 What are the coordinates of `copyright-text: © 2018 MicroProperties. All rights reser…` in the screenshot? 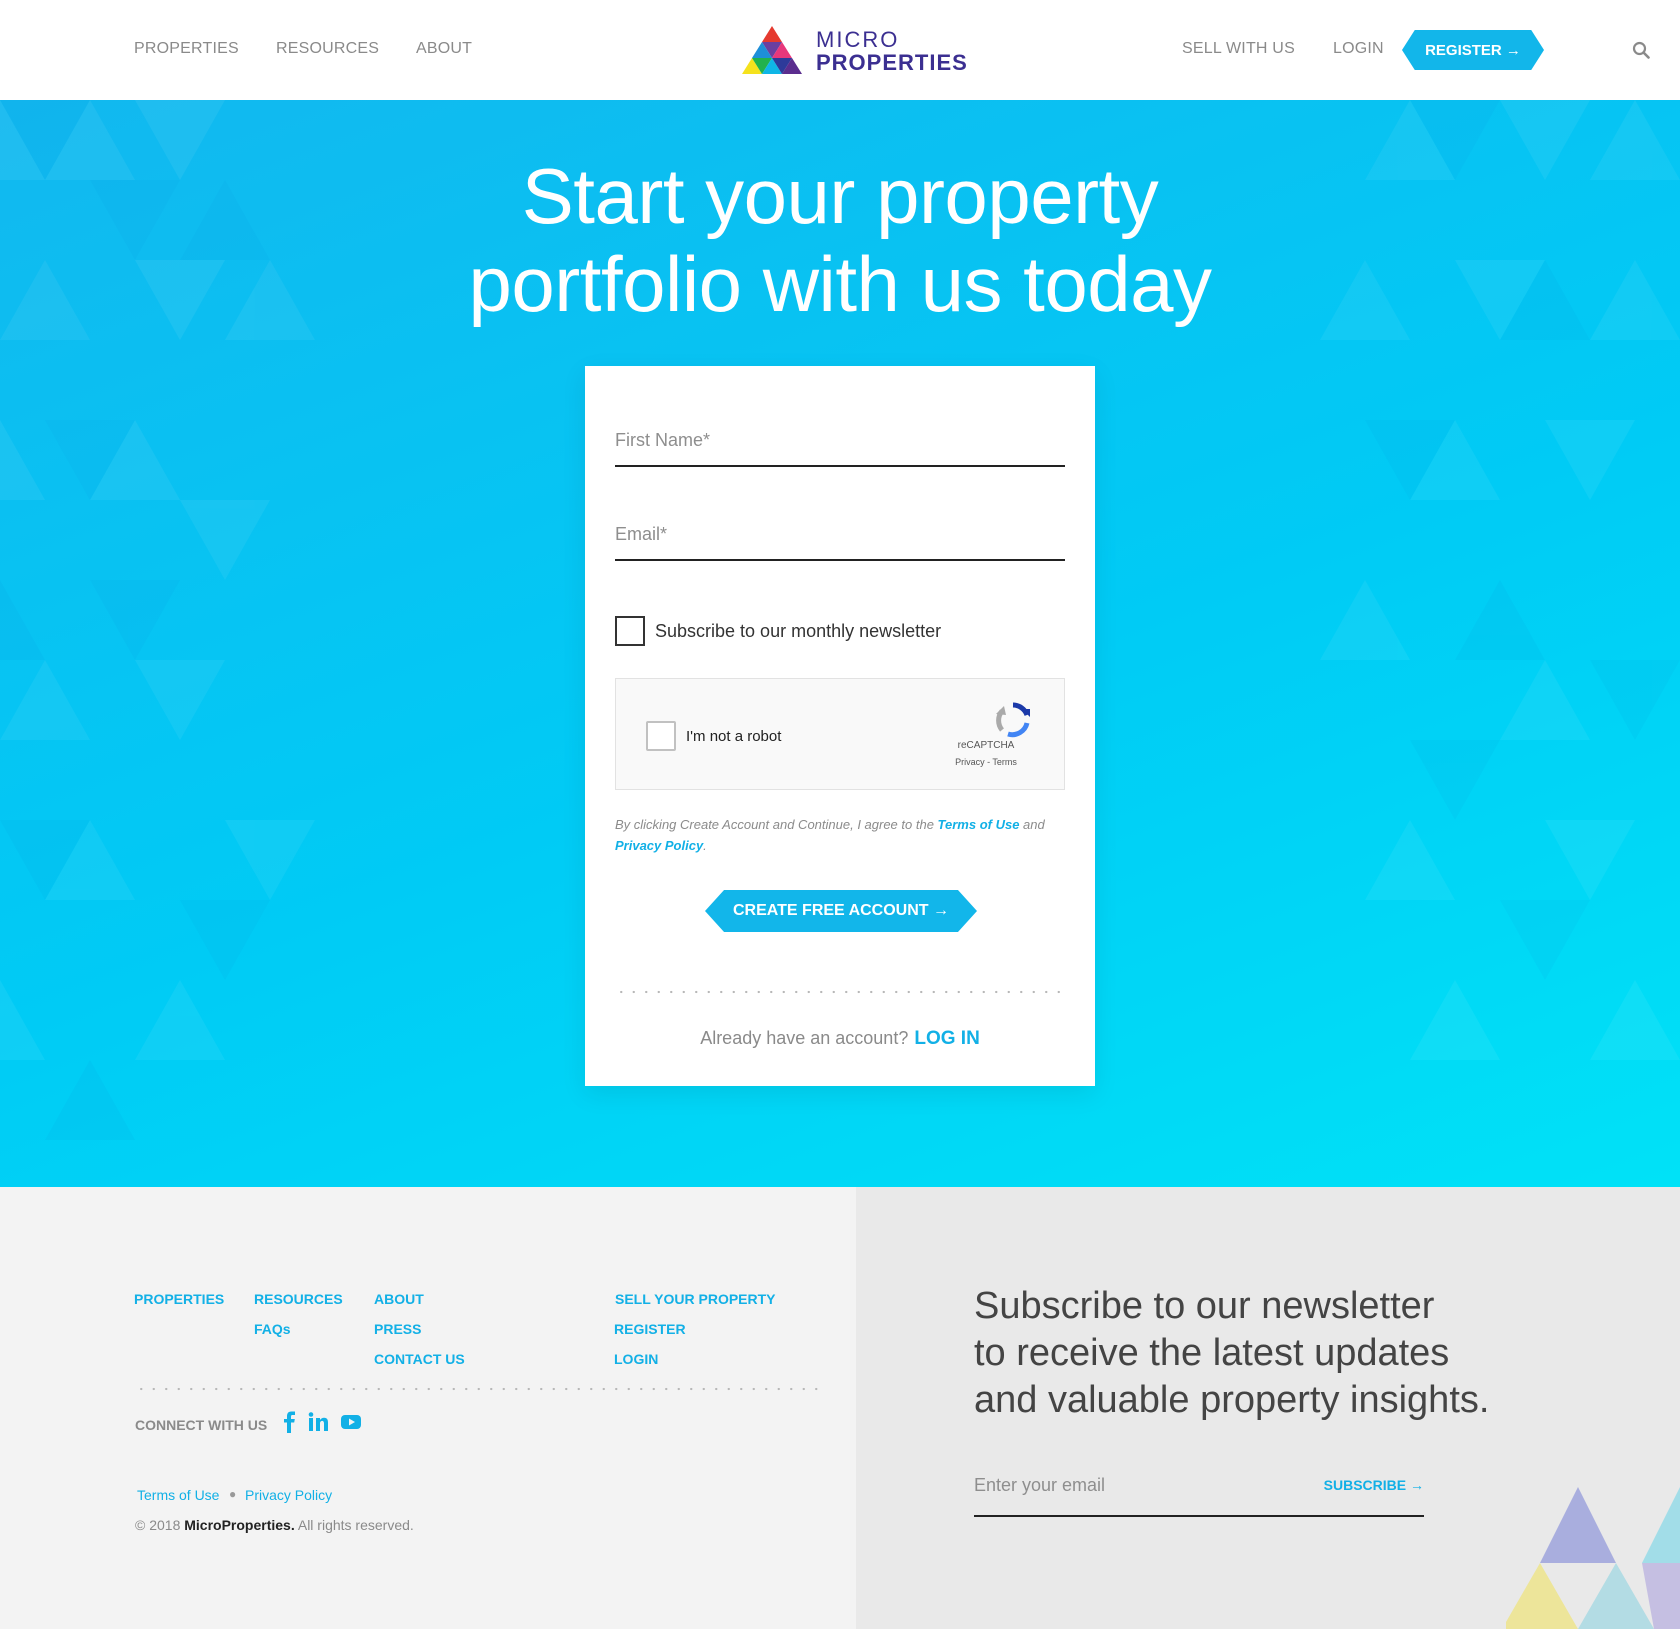 It's located at (274, 1525).